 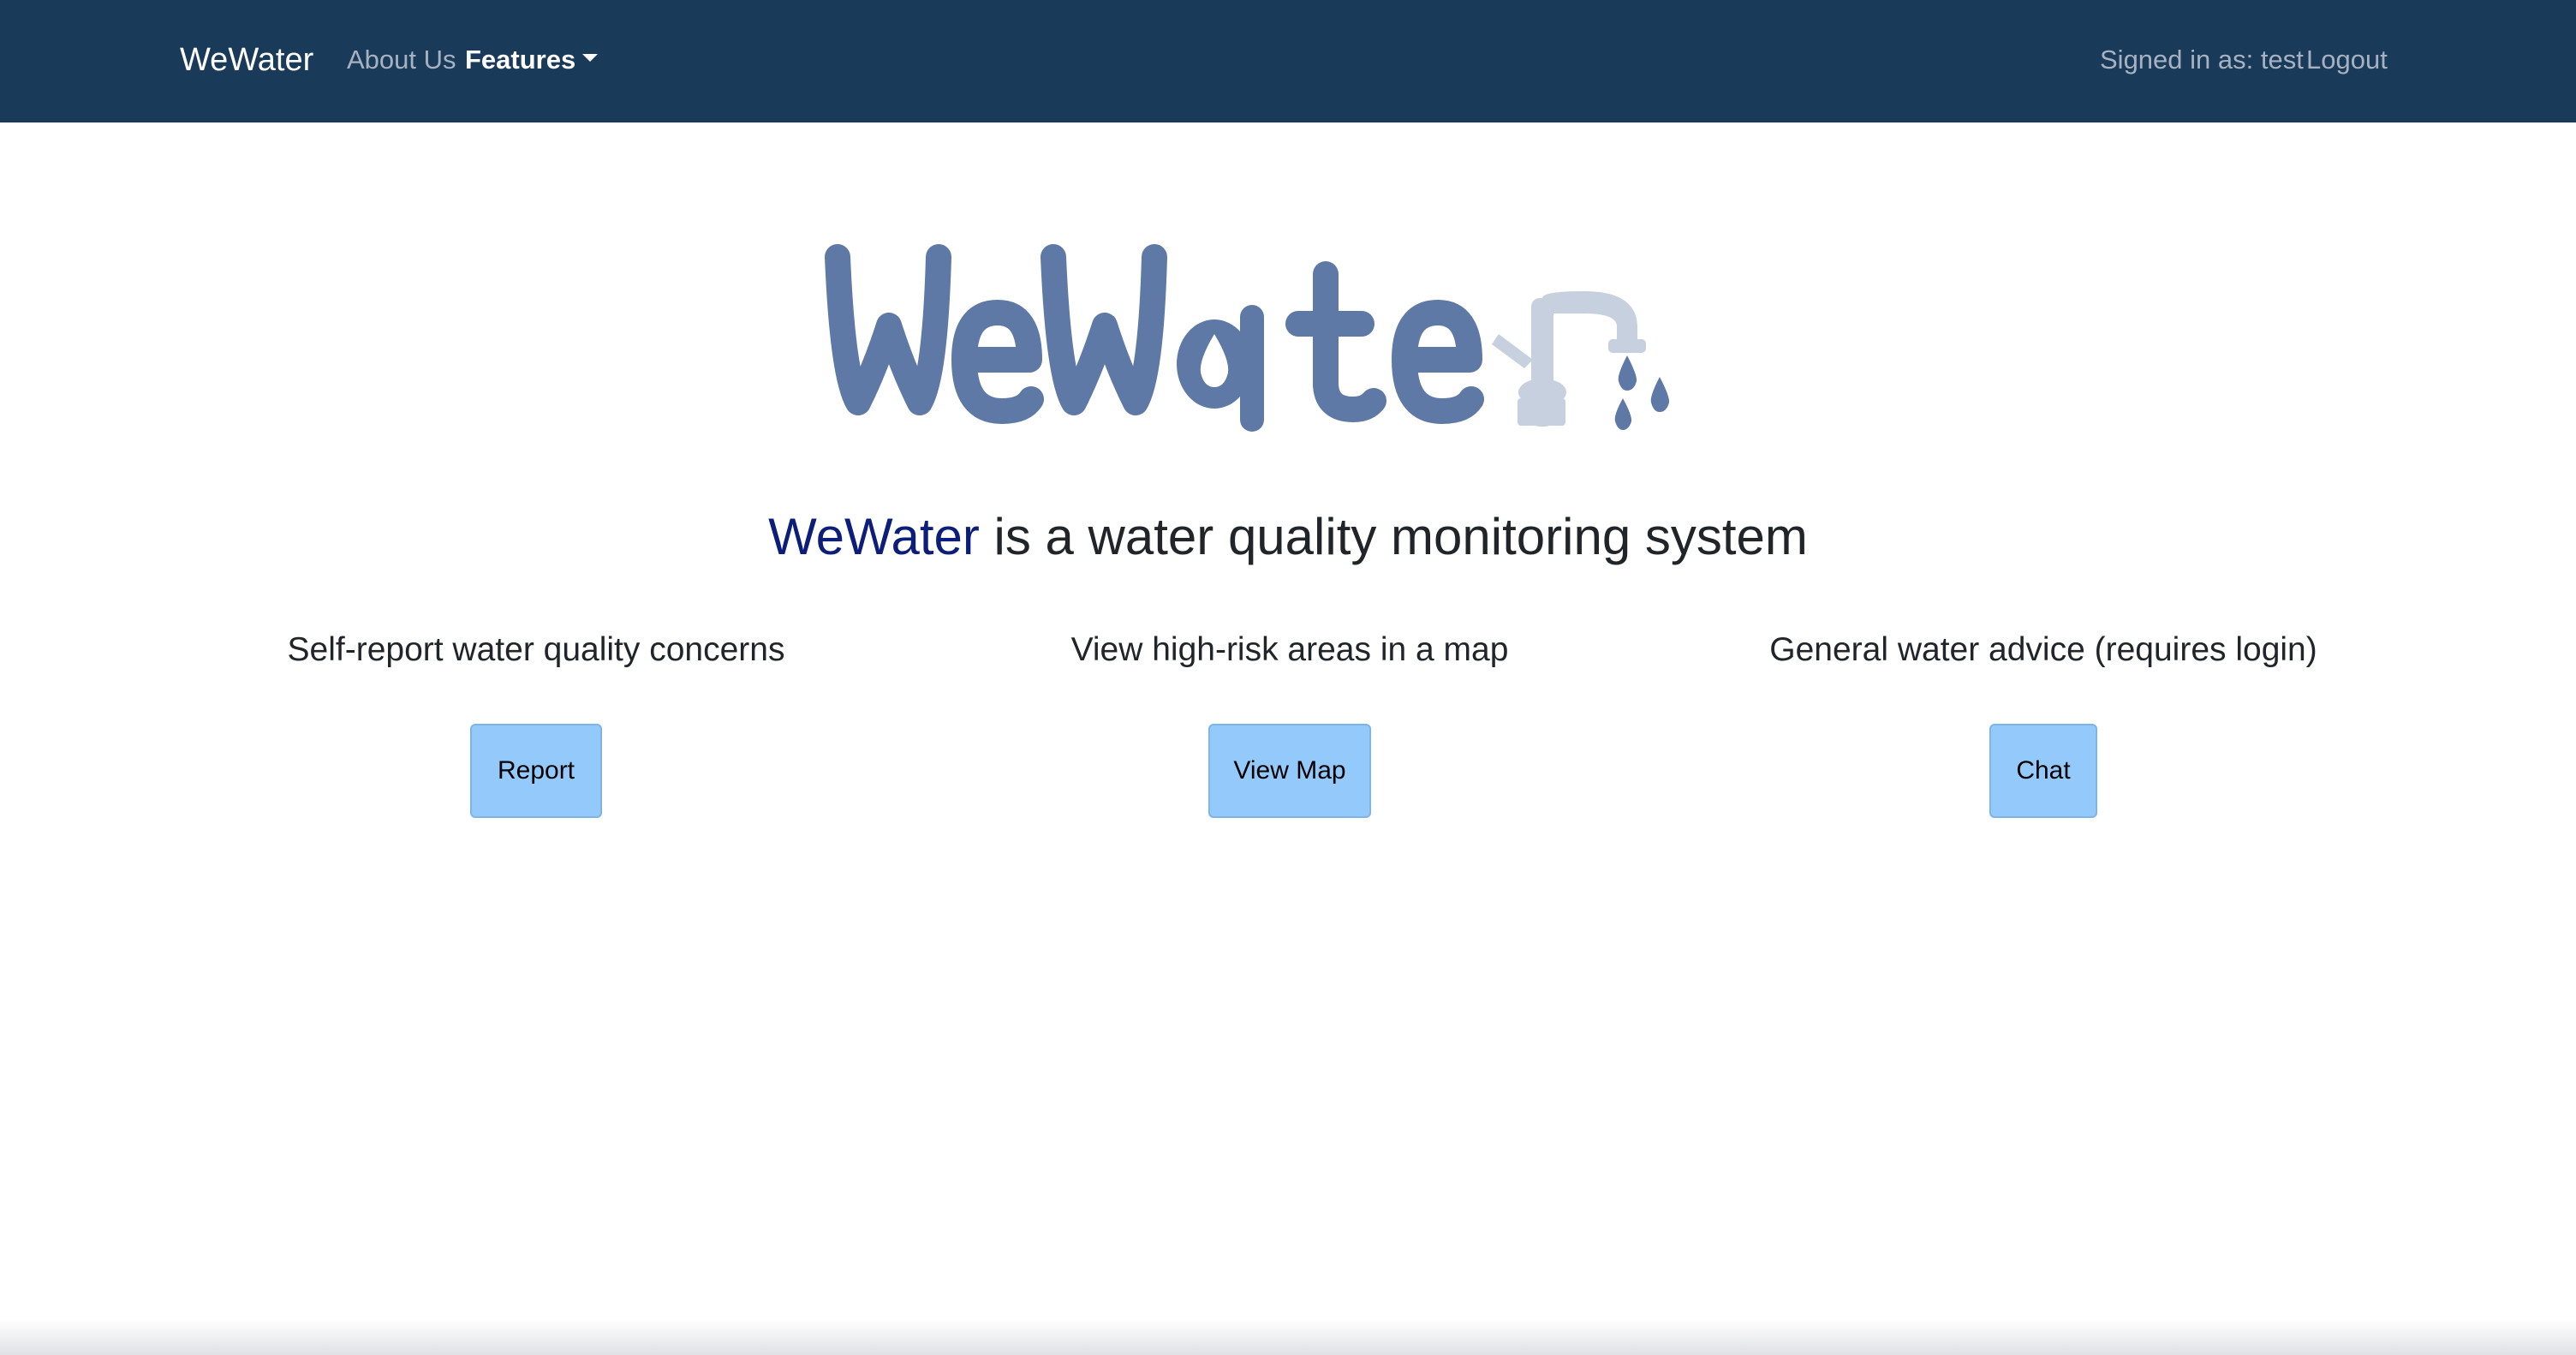 I want to click on hero-tagline-text: is a water quality monitoring system, so click(x=1393, y=536).